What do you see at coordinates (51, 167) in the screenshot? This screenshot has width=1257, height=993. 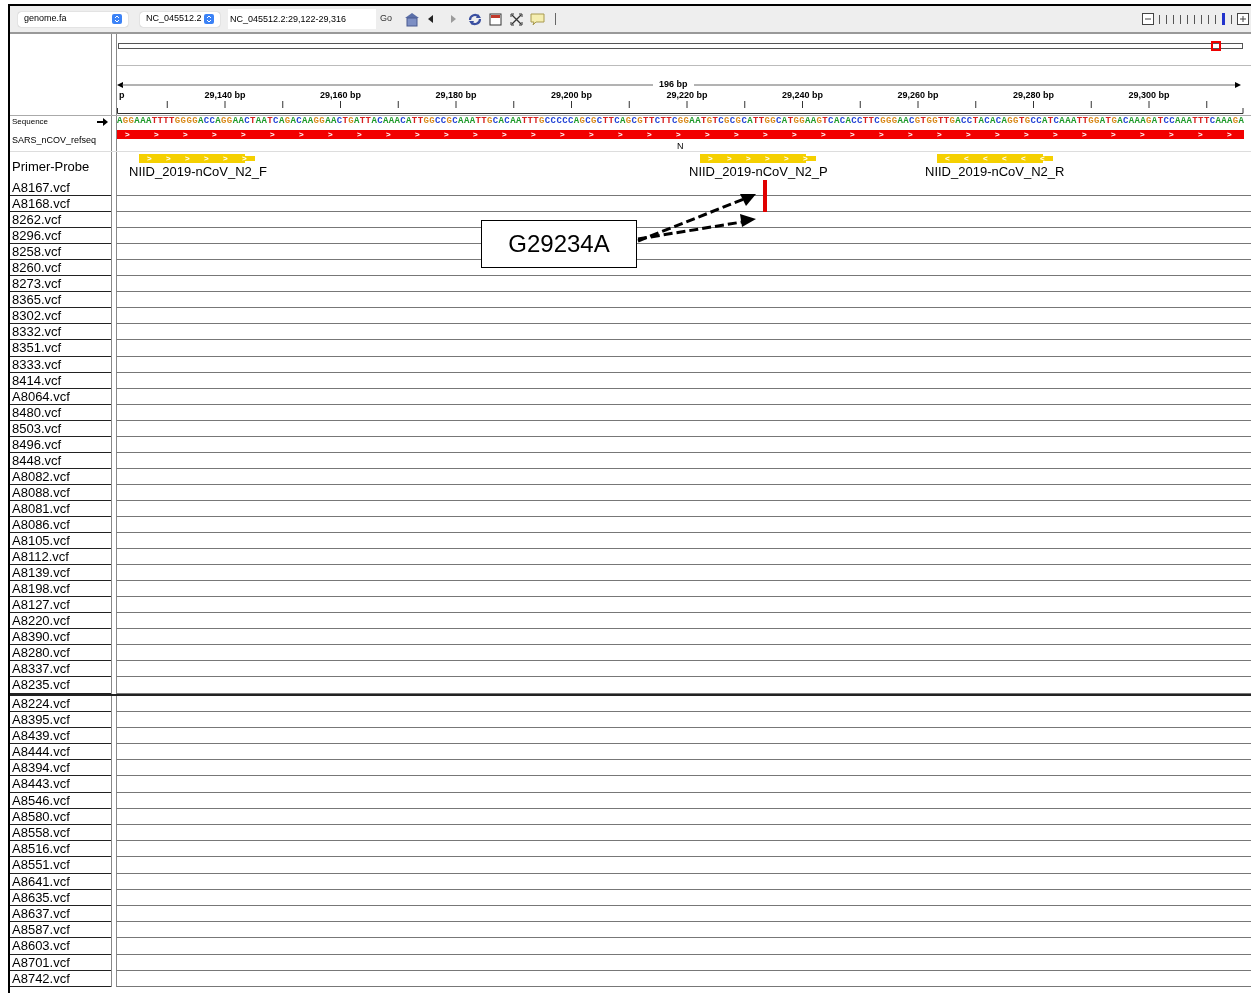 I see `track-name: Primer-Probe` at bounding box center [51, 167].